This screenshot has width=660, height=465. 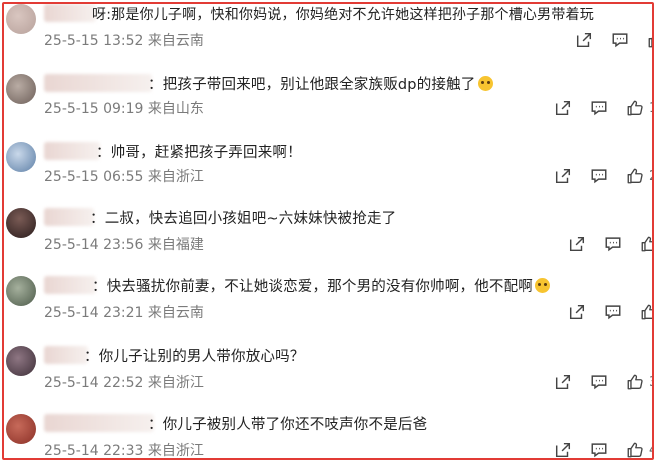 What do you see at coordinates (124, 177) in the screenshot?
I see `comment-meta: 25-5-15 06:55 来自浙江` at bounding box center [124, 177].